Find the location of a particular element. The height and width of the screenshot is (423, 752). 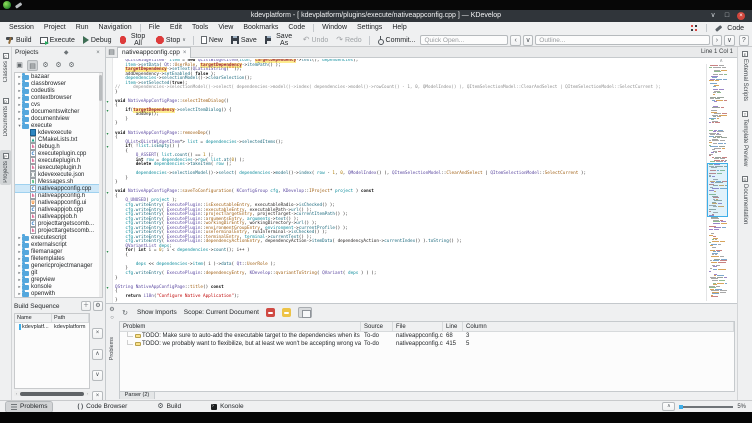

tree-item-execute: ▾ execute is located at coordinates (58, 125).